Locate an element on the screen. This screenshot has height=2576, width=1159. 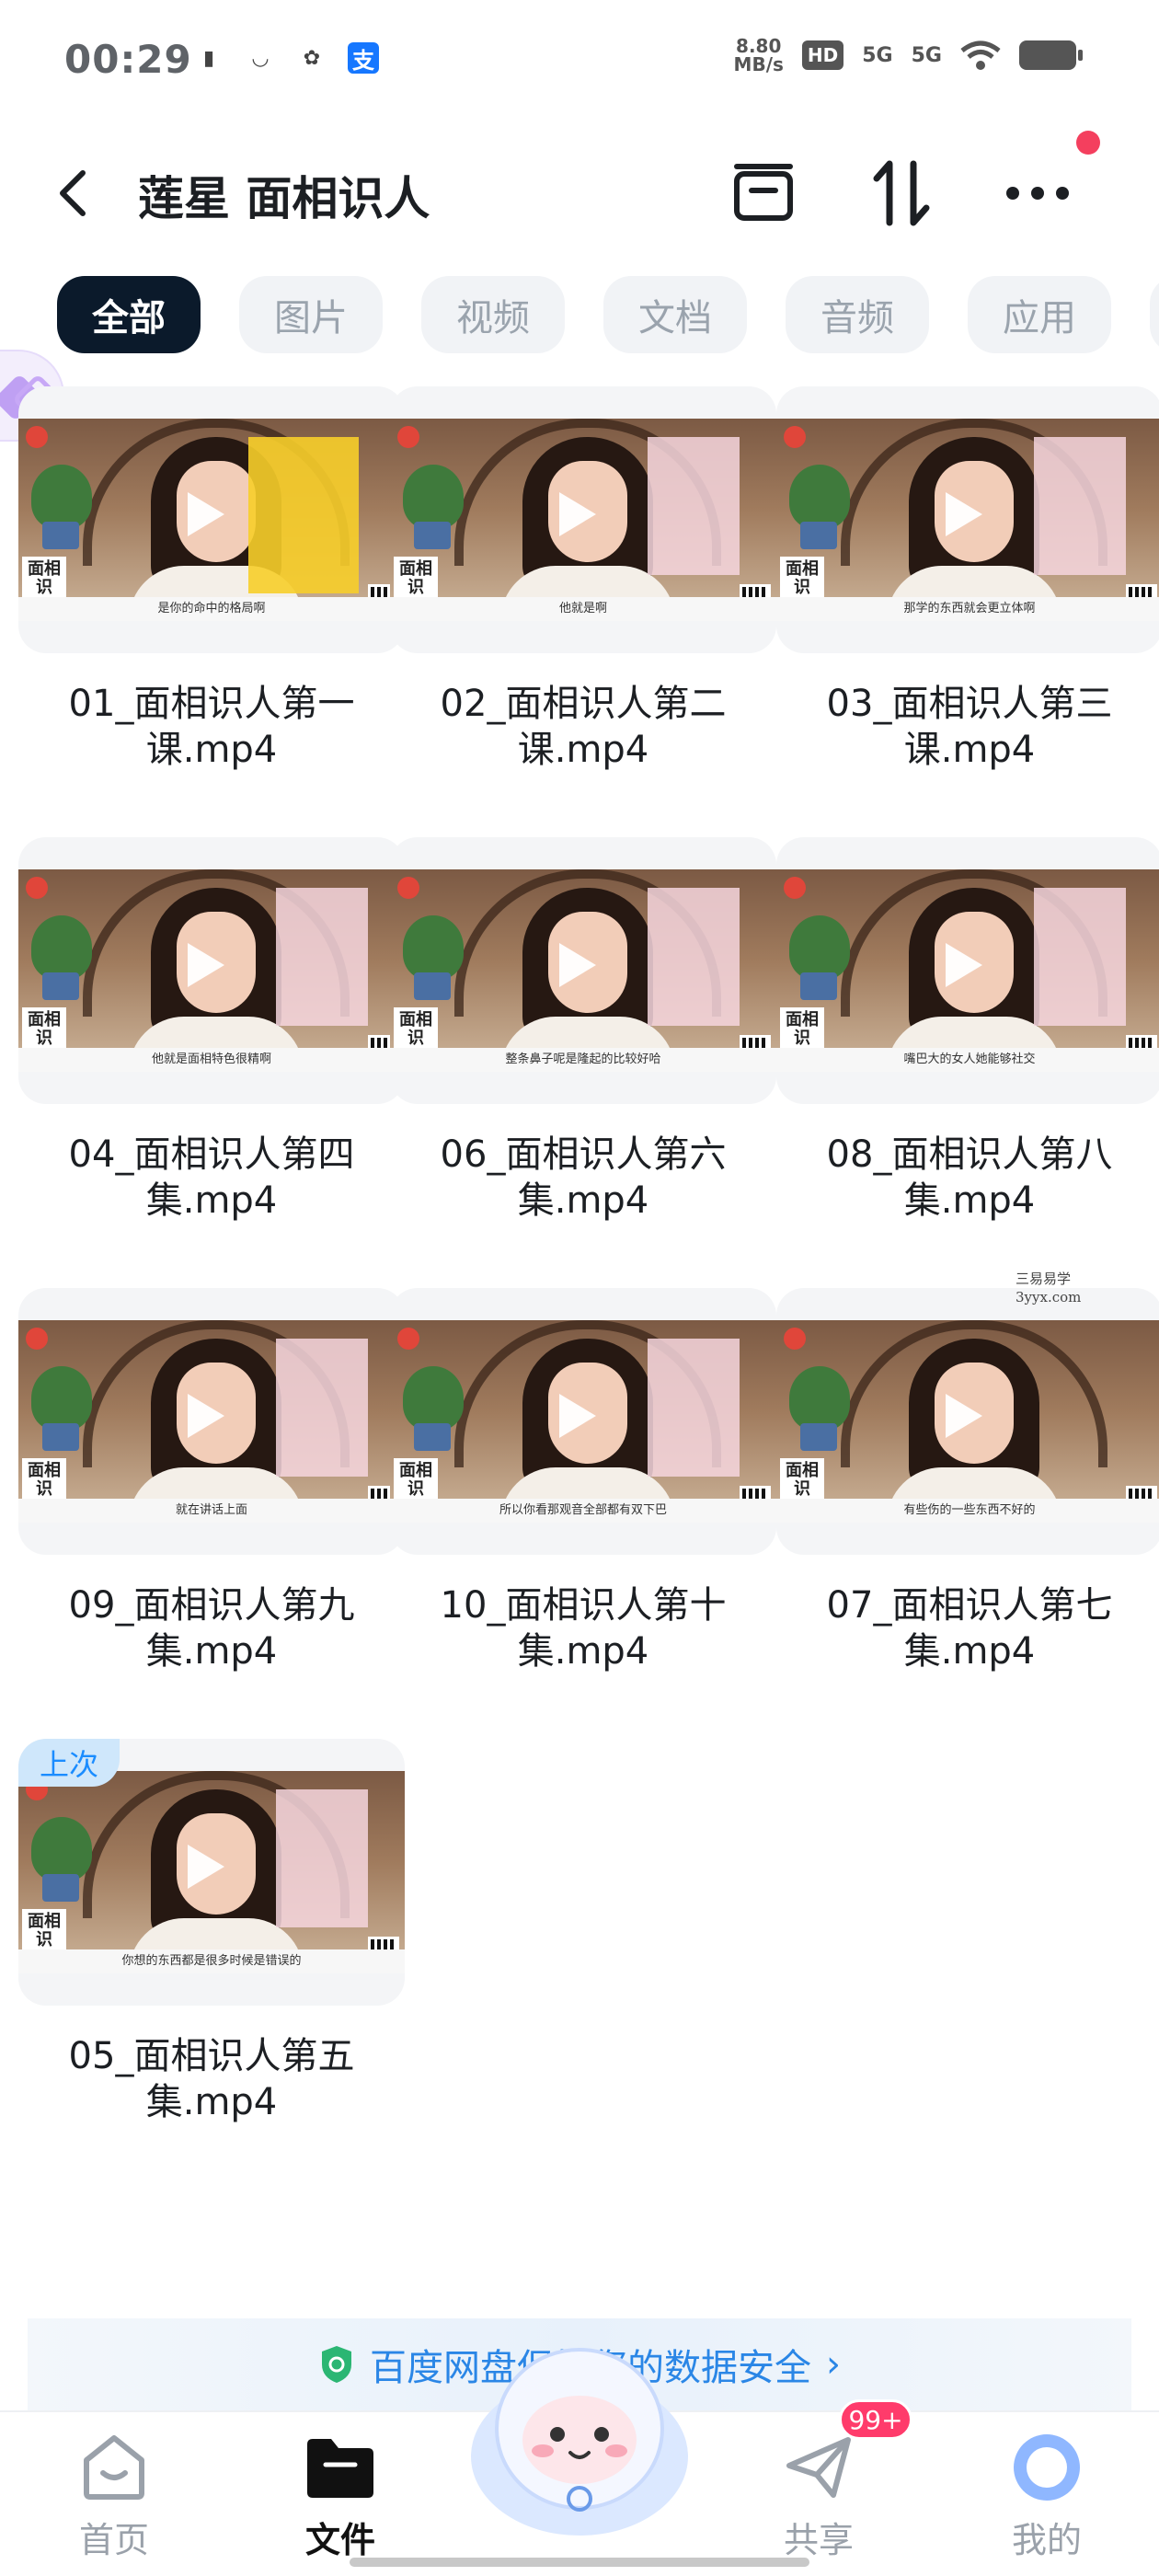
nav-files: 文件 is located at coordinates (340, 2500).